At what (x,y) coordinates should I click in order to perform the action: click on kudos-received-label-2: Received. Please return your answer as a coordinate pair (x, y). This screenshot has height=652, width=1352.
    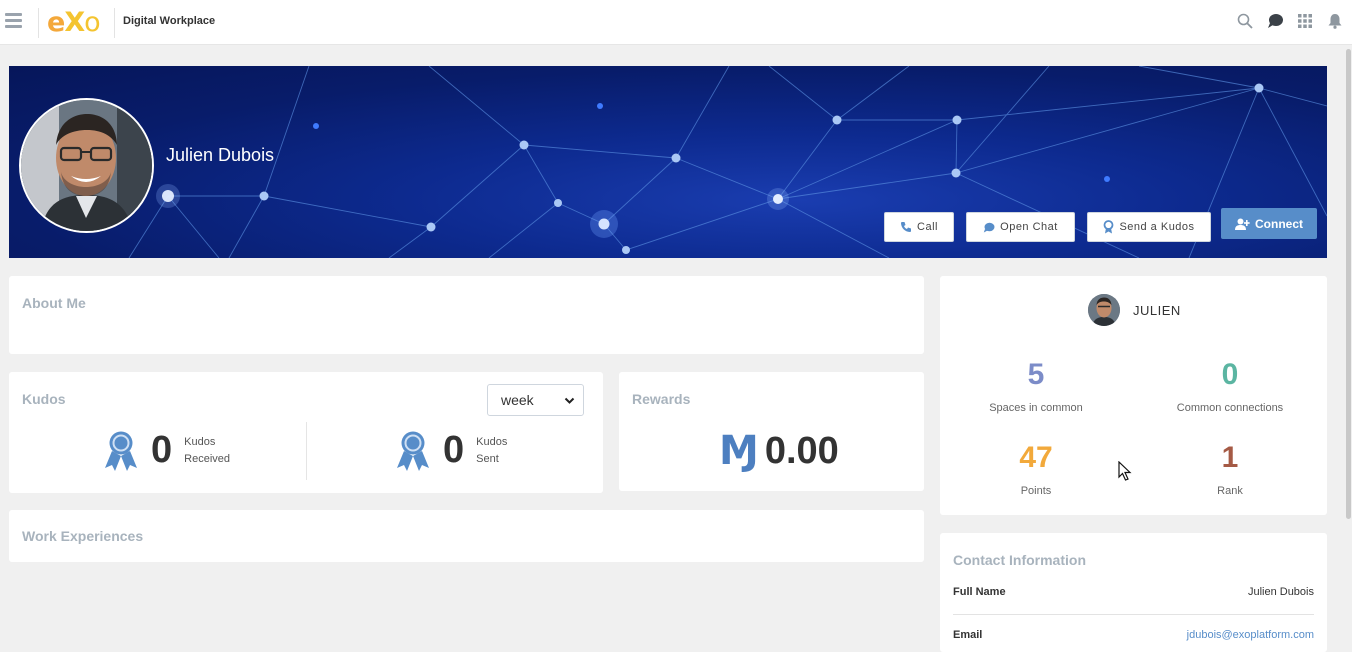
    Looking at the image, I should click on (207, 458).